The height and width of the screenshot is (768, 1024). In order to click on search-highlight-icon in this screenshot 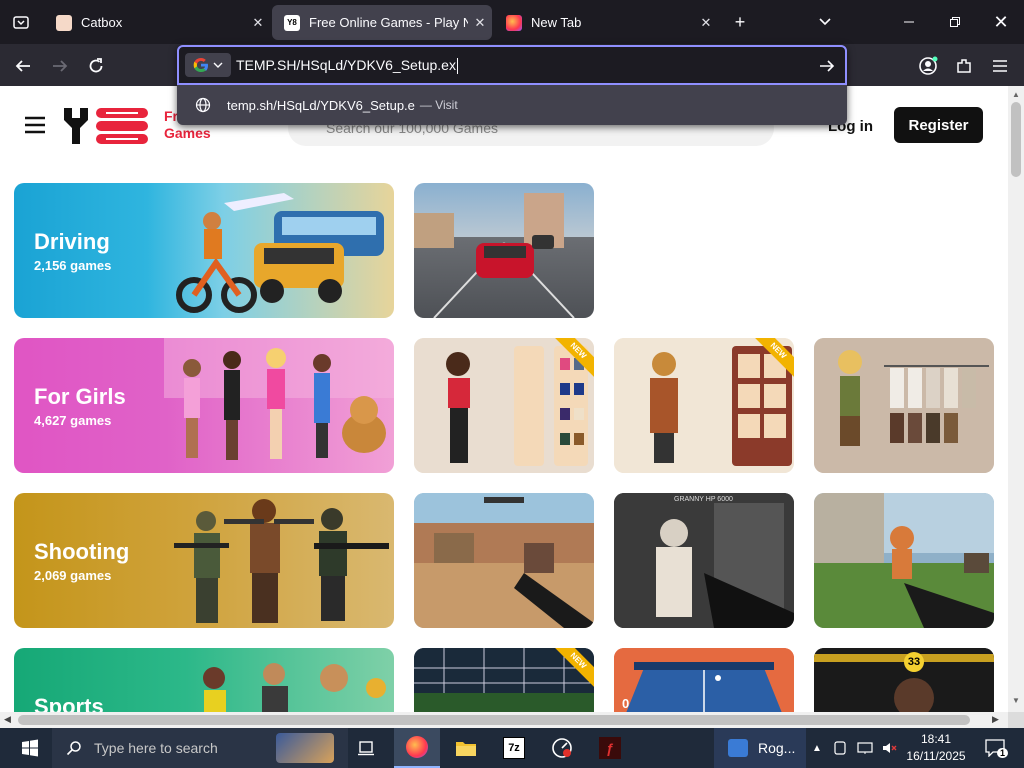, I will do `click(305, 748)`.